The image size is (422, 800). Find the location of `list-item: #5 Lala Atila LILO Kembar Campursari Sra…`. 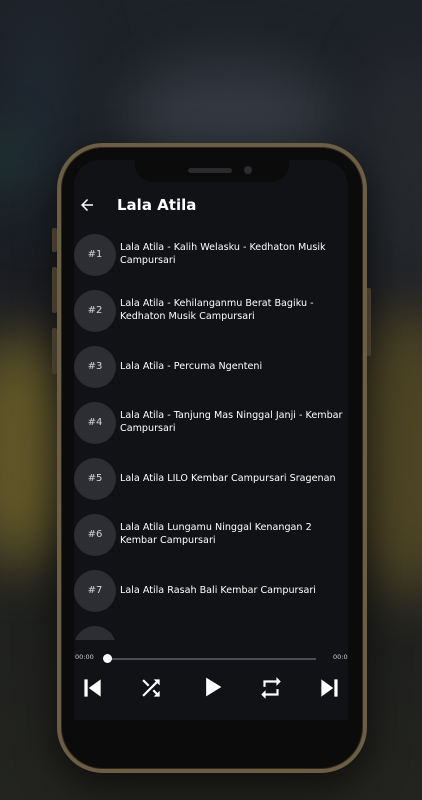

list-item: #5 Lala Atila LILO Kembar Campursari Sra… is located at coordinates (211, 480).